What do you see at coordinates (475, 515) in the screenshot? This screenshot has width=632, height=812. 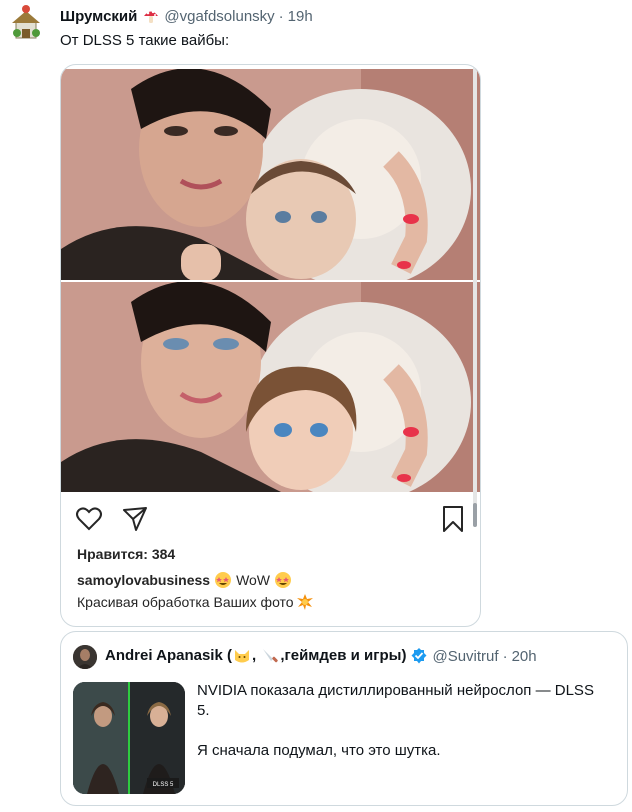 I see `scrollbar-thumb` at bounding box center [475, 515].